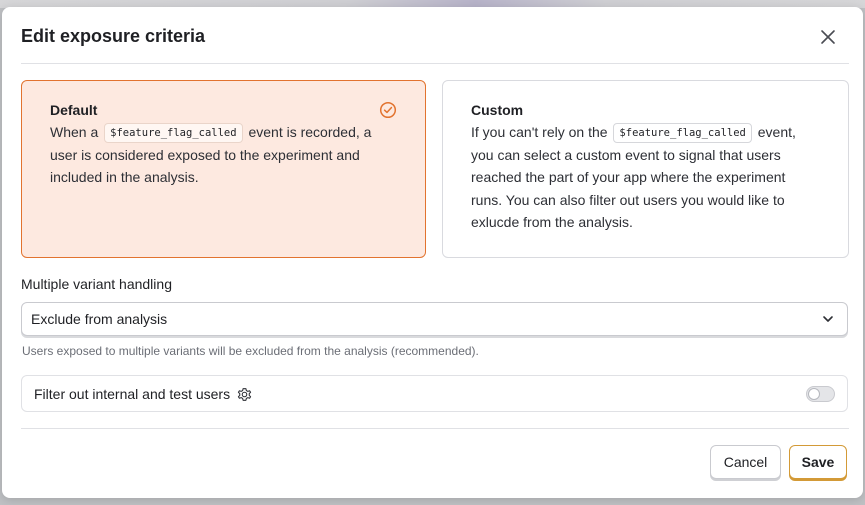  I want to click on footer-divider, so click(435, 428).